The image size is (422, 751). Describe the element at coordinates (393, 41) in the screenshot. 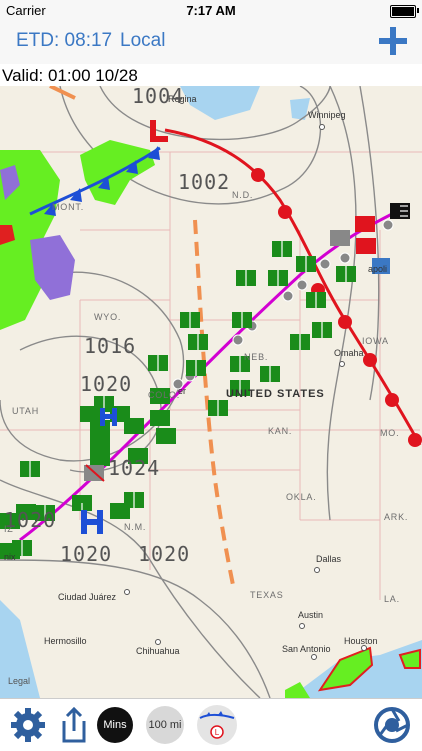

I see `add-icon` at that location.